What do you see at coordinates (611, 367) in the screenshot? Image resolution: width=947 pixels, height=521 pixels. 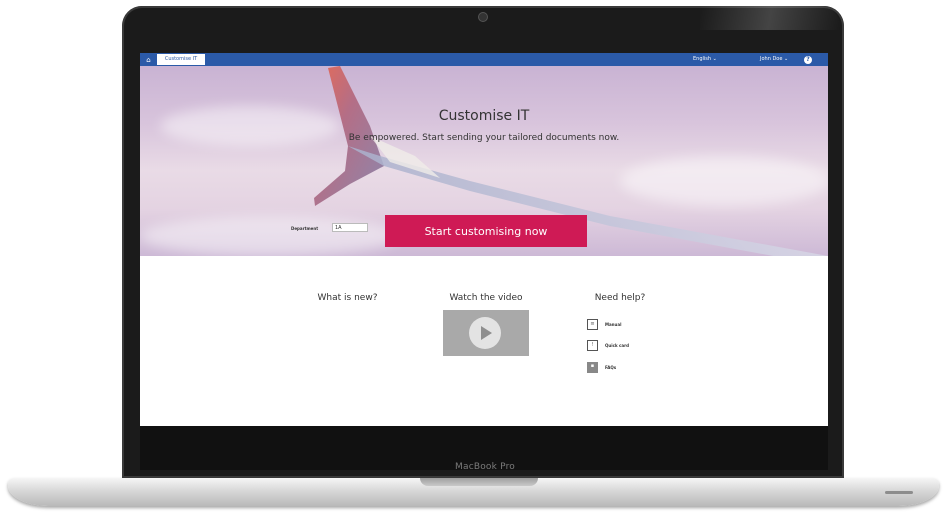 I see `help-item-label: FAQs` at bounding box center [611, 367].